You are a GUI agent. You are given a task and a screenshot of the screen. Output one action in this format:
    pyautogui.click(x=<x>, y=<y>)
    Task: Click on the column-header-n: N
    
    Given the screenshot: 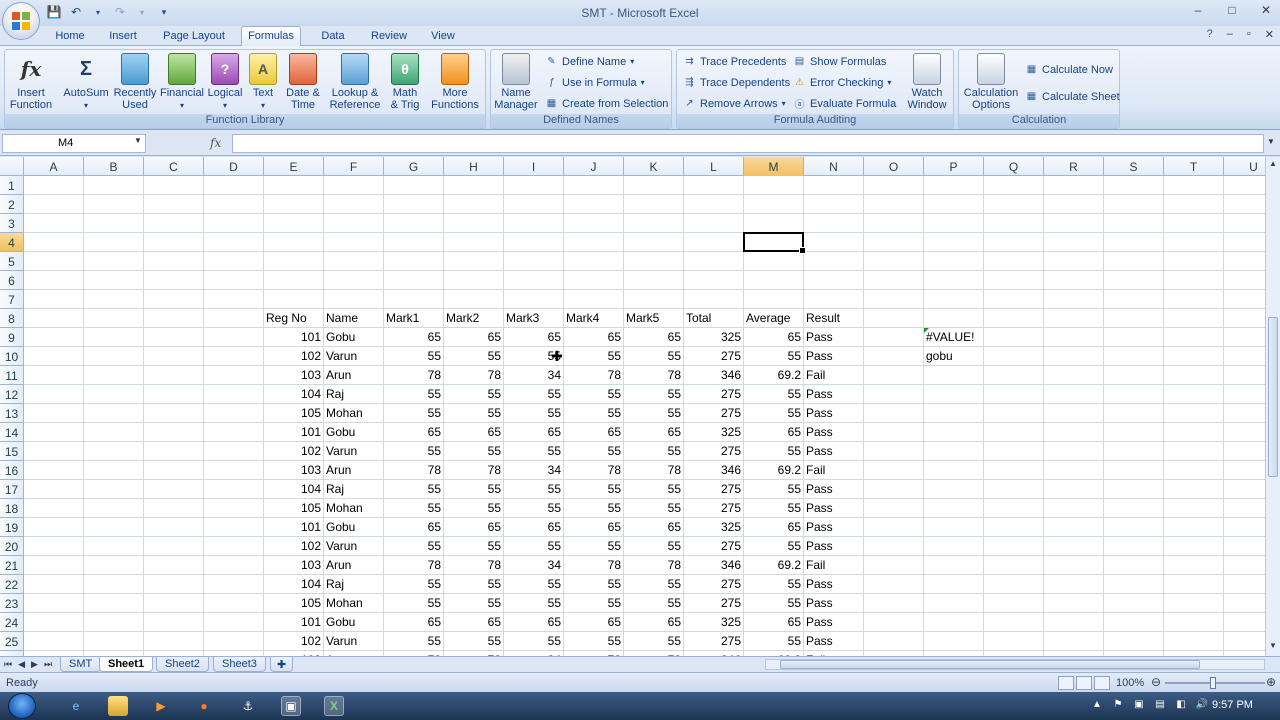 What is the action you would take?
    pyautogui.click(x=834, y=166)
    